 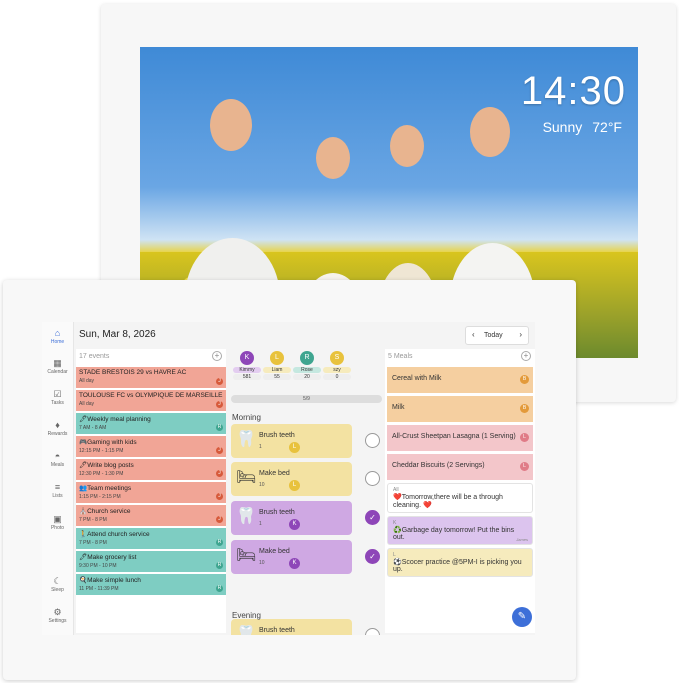 What do you see at coordinates (57, 519) in the screenshot?
I see `photo-icon: ▣` at bounding box center [57, 519].